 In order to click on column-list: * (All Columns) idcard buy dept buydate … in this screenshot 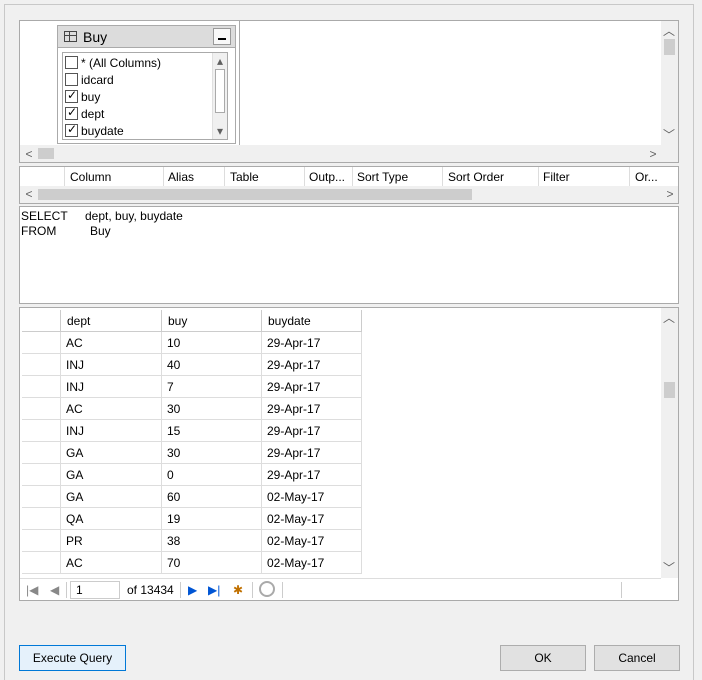, I will do `click(145, 96)`.